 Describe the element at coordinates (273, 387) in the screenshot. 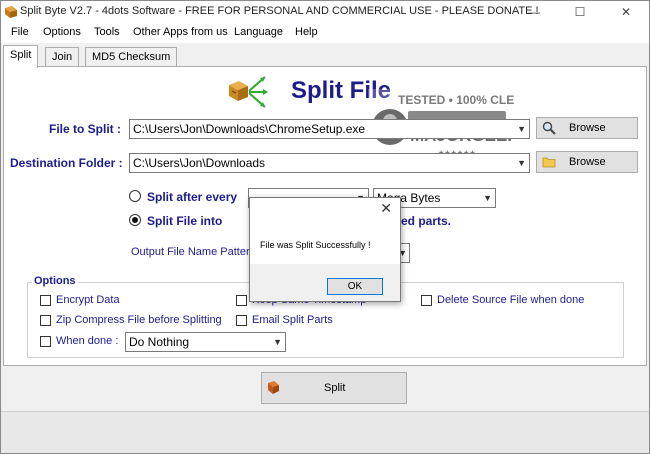

I see `split-file-icon` at that location.